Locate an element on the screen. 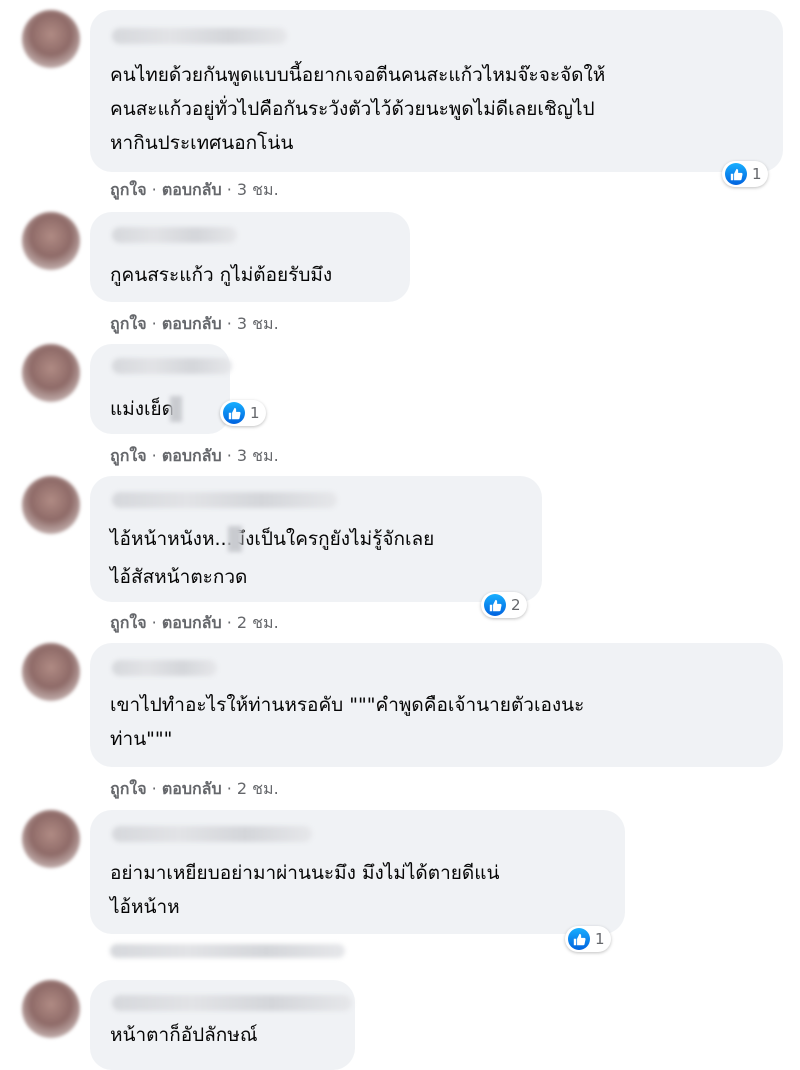 The width and height of the screenshot is (800, 1070). comment-text-line: หน้าตาก็อัปลักษณ์ is located at coordinates (184, 1035).